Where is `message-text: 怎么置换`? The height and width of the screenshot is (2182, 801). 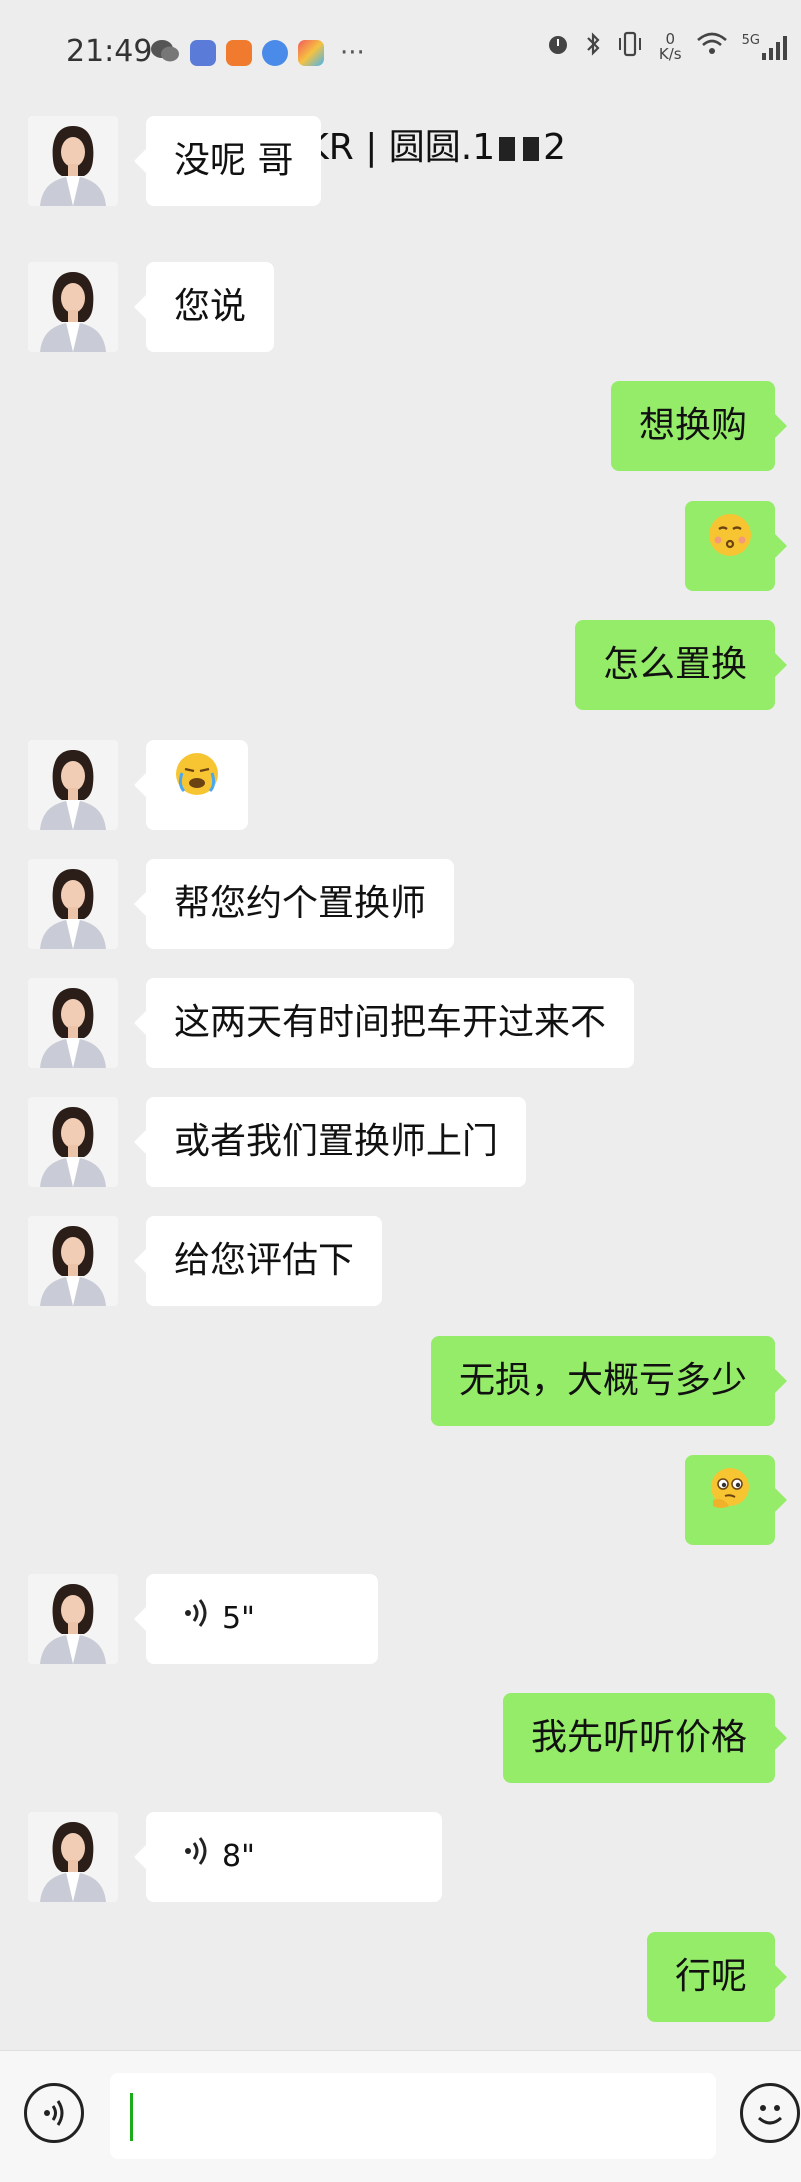 message-text: 怎么置换 is located at coordinates (674, 664).